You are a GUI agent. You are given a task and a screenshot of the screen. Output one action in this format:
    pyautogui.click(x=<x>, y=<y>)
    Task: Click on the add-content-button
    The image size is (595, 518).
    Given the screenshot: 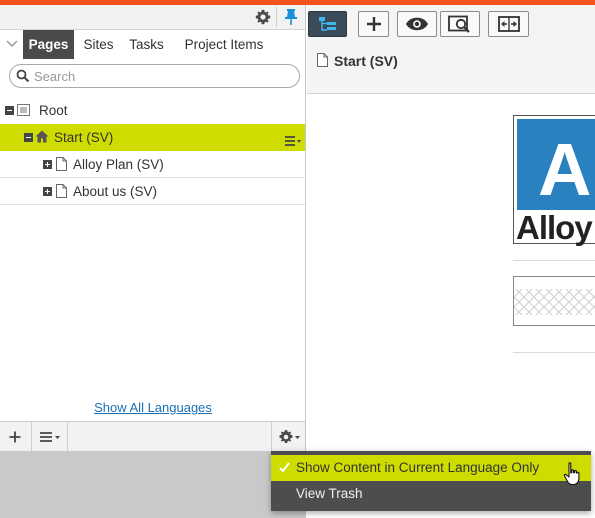 What is the action you would take?
    pyautogui.click(x=373, y=24)
    